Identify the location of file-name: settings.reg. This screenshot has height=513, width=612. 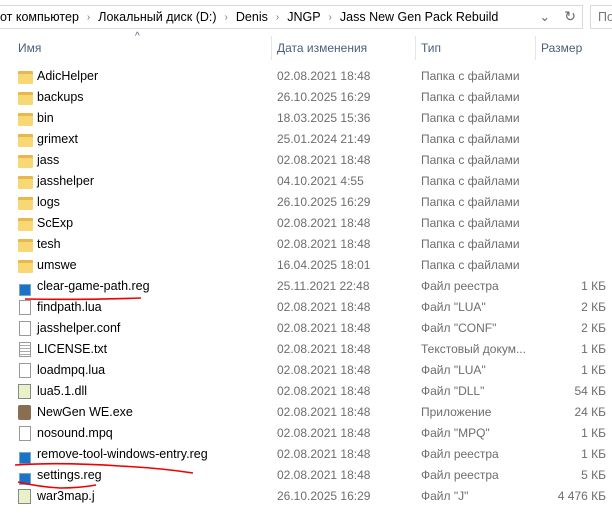
(69, 475).